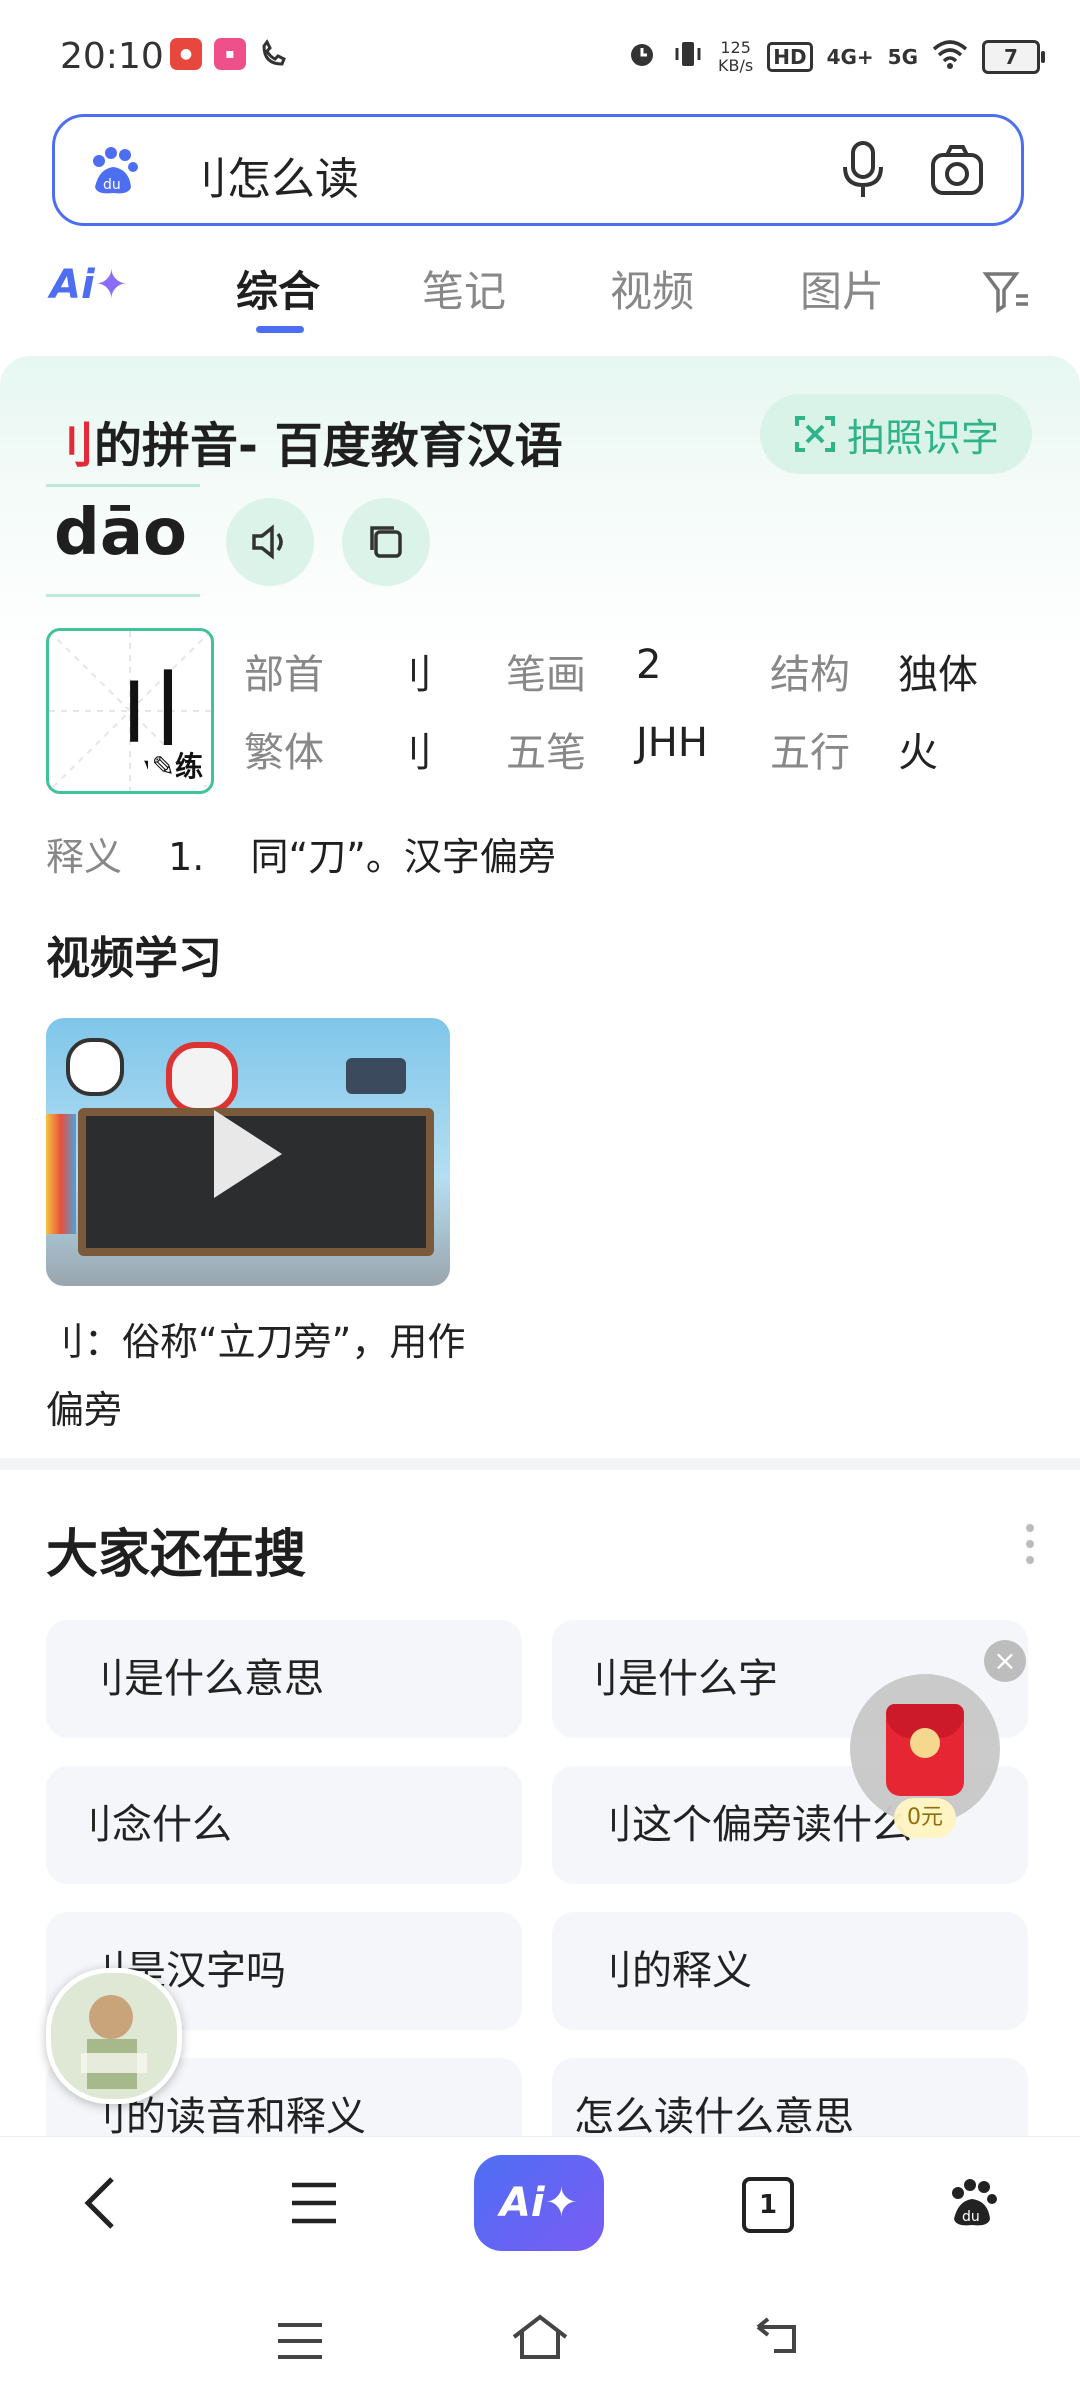  What do you see at coordinates (314, 2205) in the screenshot?
I see `menu-icon` at bounding box center [314, 2205].